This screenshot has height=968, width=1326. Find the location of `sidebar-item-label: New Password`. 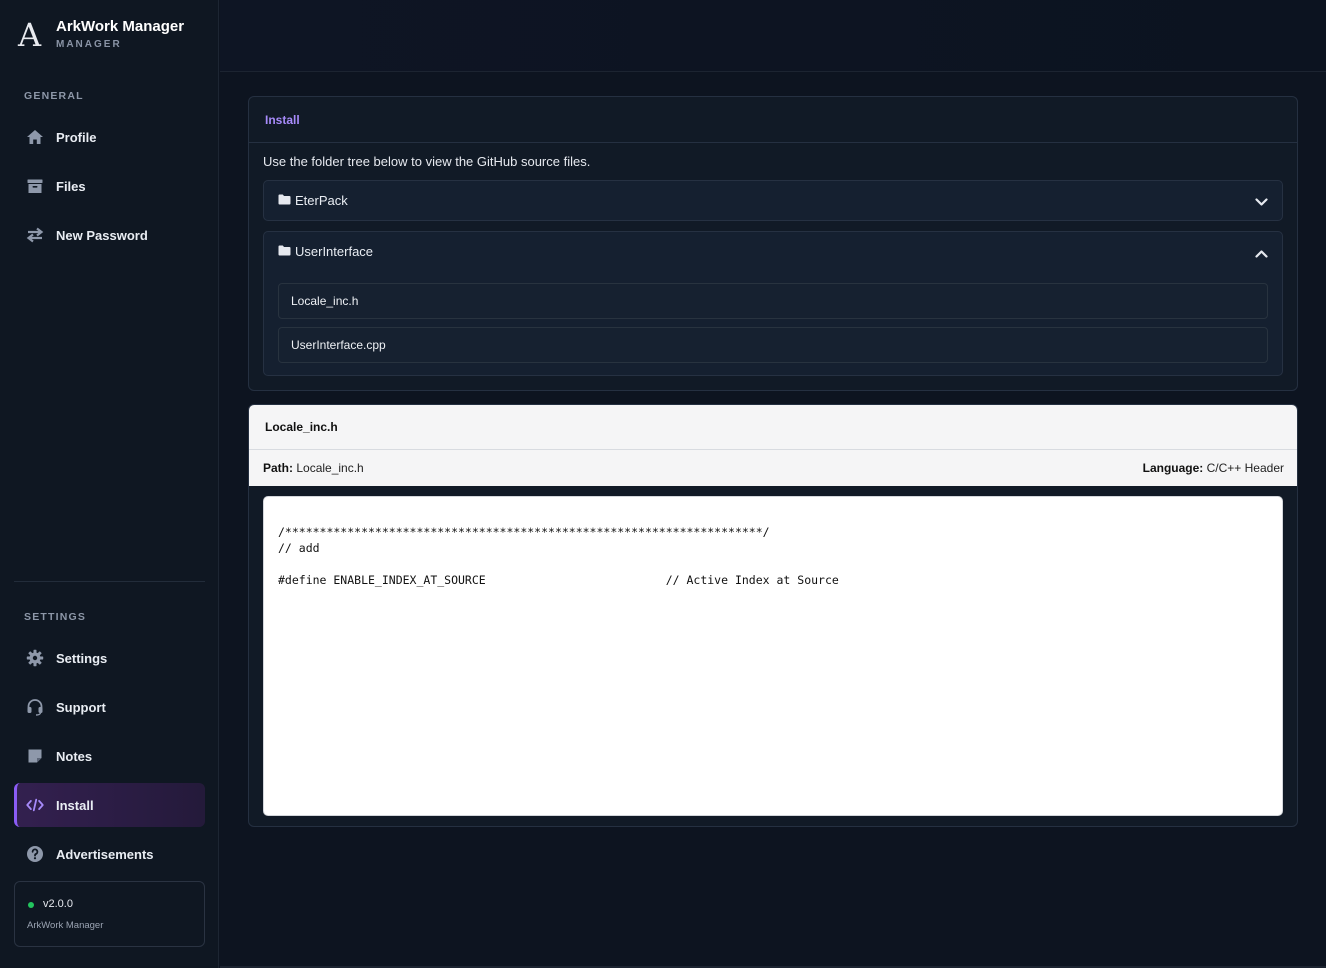

sidebar-item-label: New Password is located at coordinates (102, 235).